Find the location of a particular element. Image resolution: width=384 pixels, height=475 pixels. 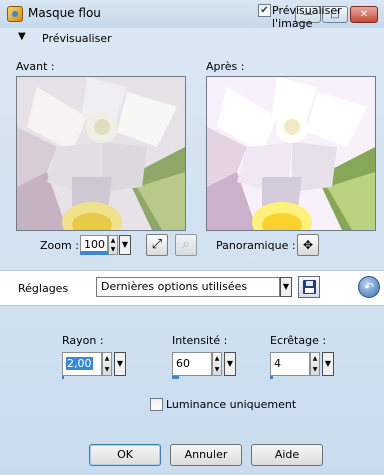

settings-dropdown-button: ▼ is located at coordinates (286, 287).